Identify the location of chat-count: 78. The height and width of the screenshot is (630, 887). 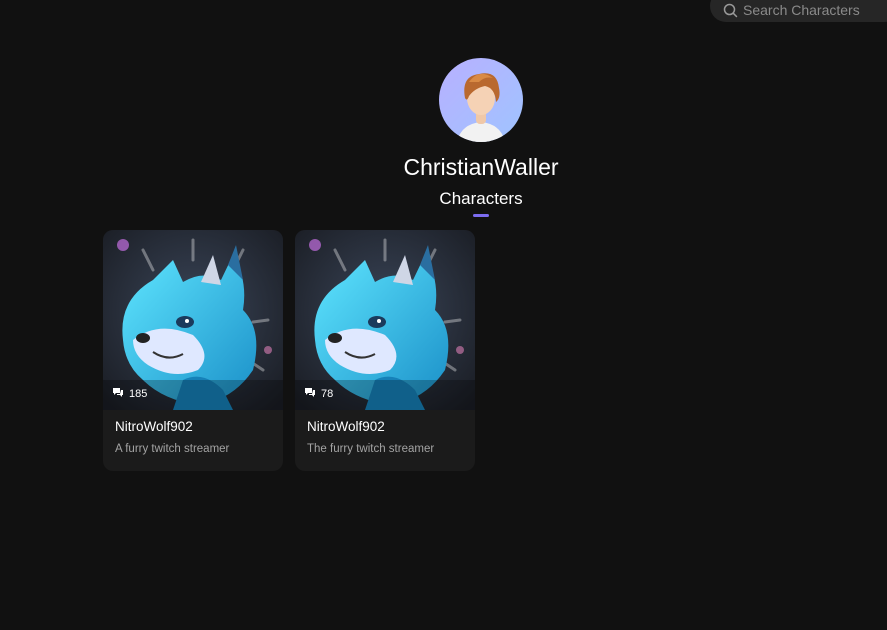
(318, 393).